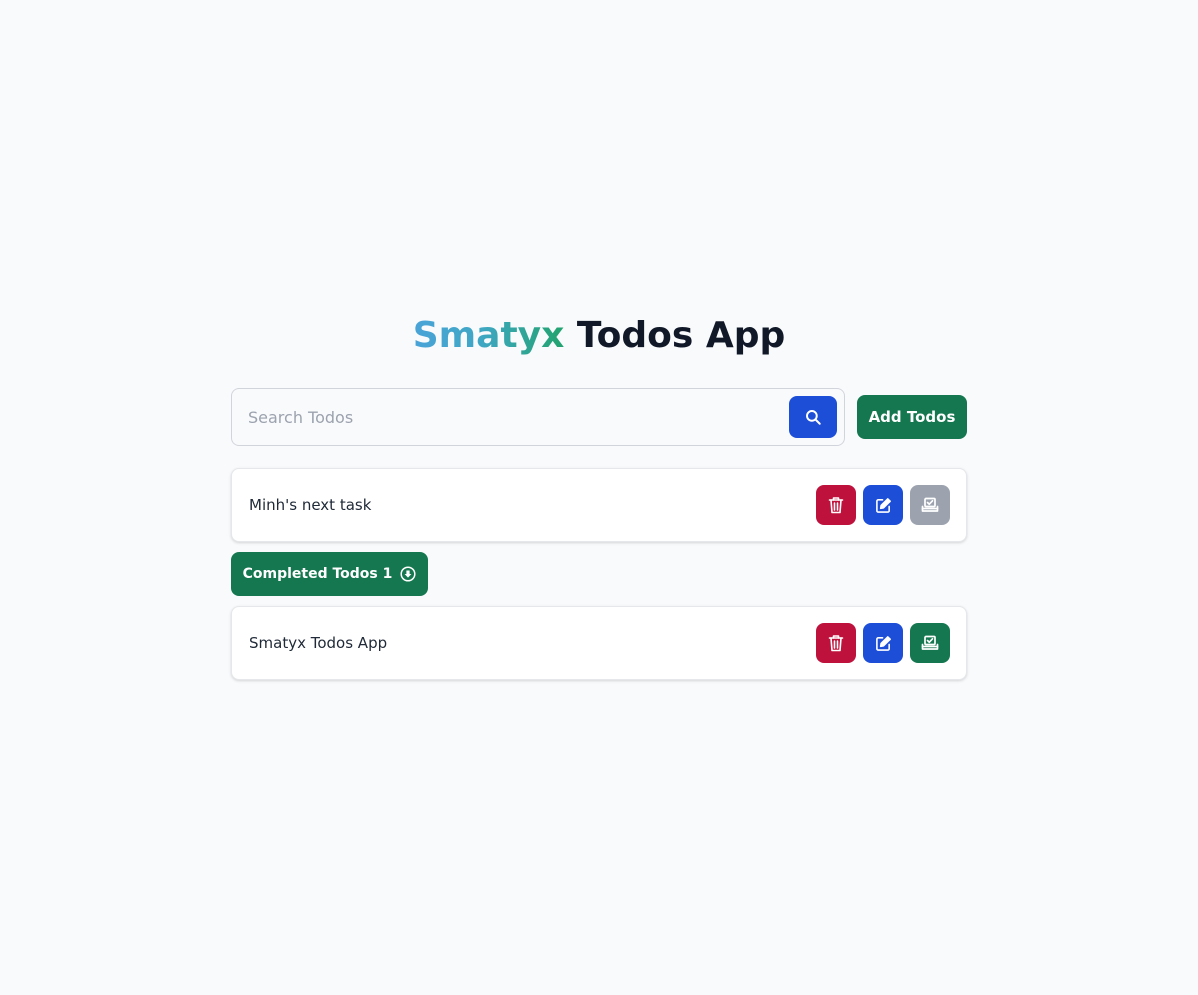 This screenshot has height=995, width=1198. I want to click on arrow-down-circle-icon, so click(408, 574).